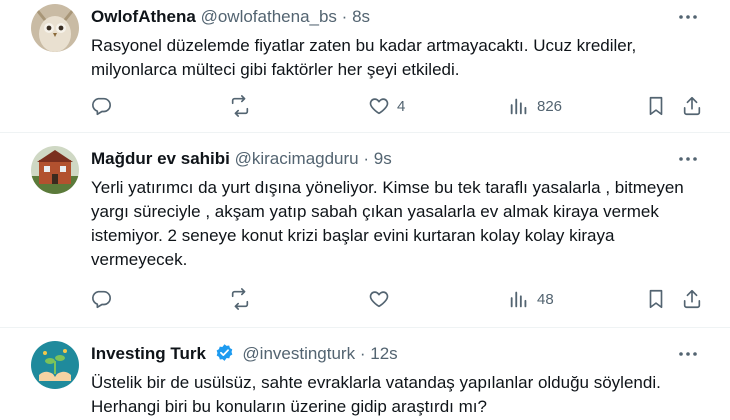  What do you see at coordinates (297, 158) in the screenshot?
I see `author-handle: @kiracimagduru` at bounding box center [297, 158].